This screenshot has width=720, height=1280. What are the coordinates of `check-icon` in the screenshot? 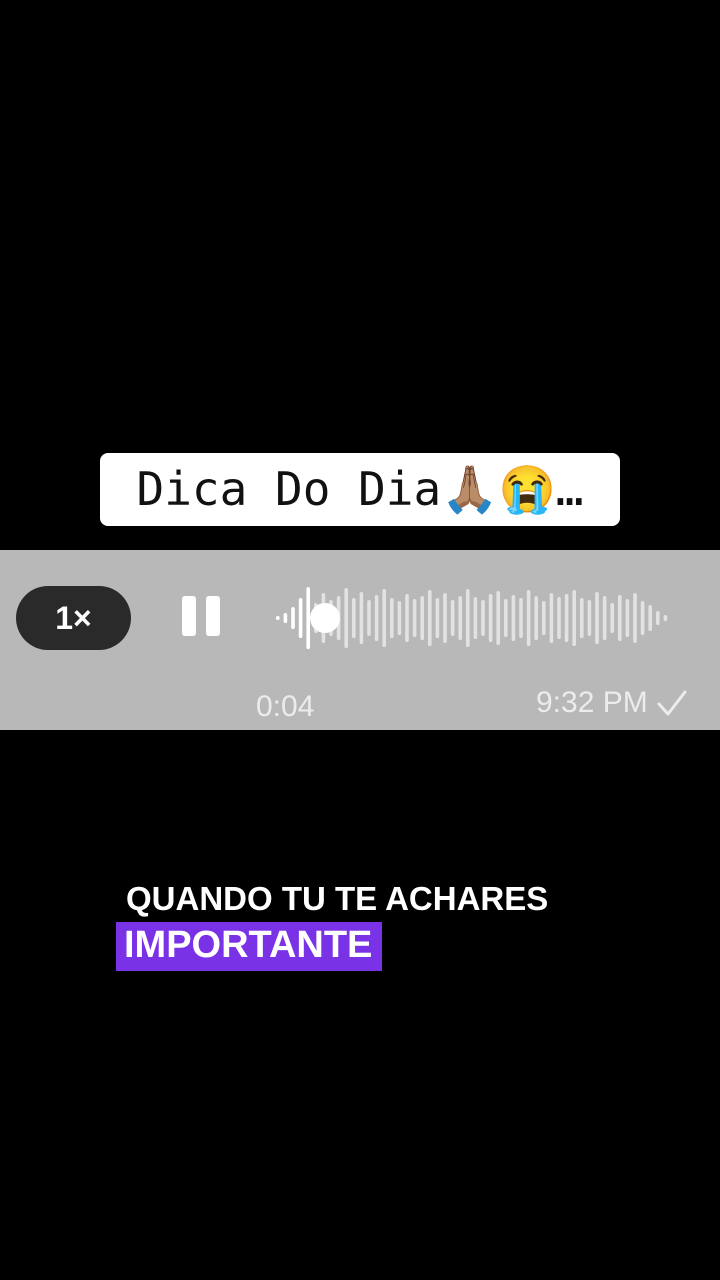 It's located at (672, 703).